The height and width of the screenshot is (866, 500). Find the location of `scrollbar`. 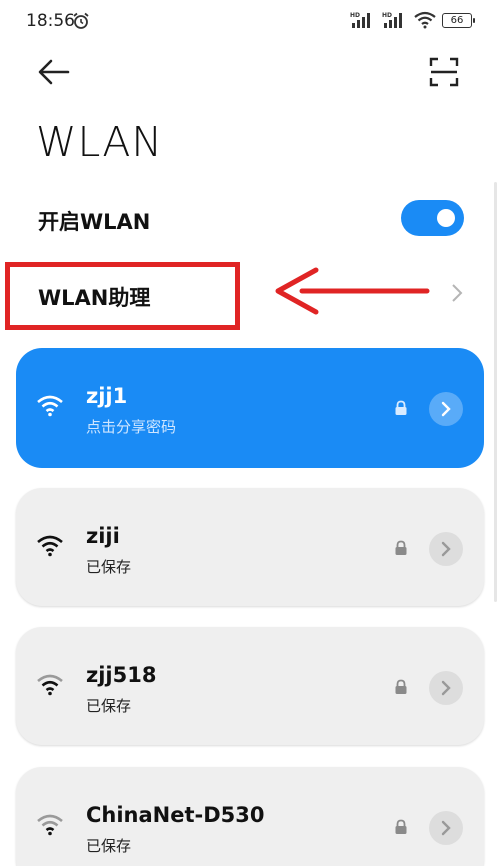

scrollbar is located at coordinates (495, 392).